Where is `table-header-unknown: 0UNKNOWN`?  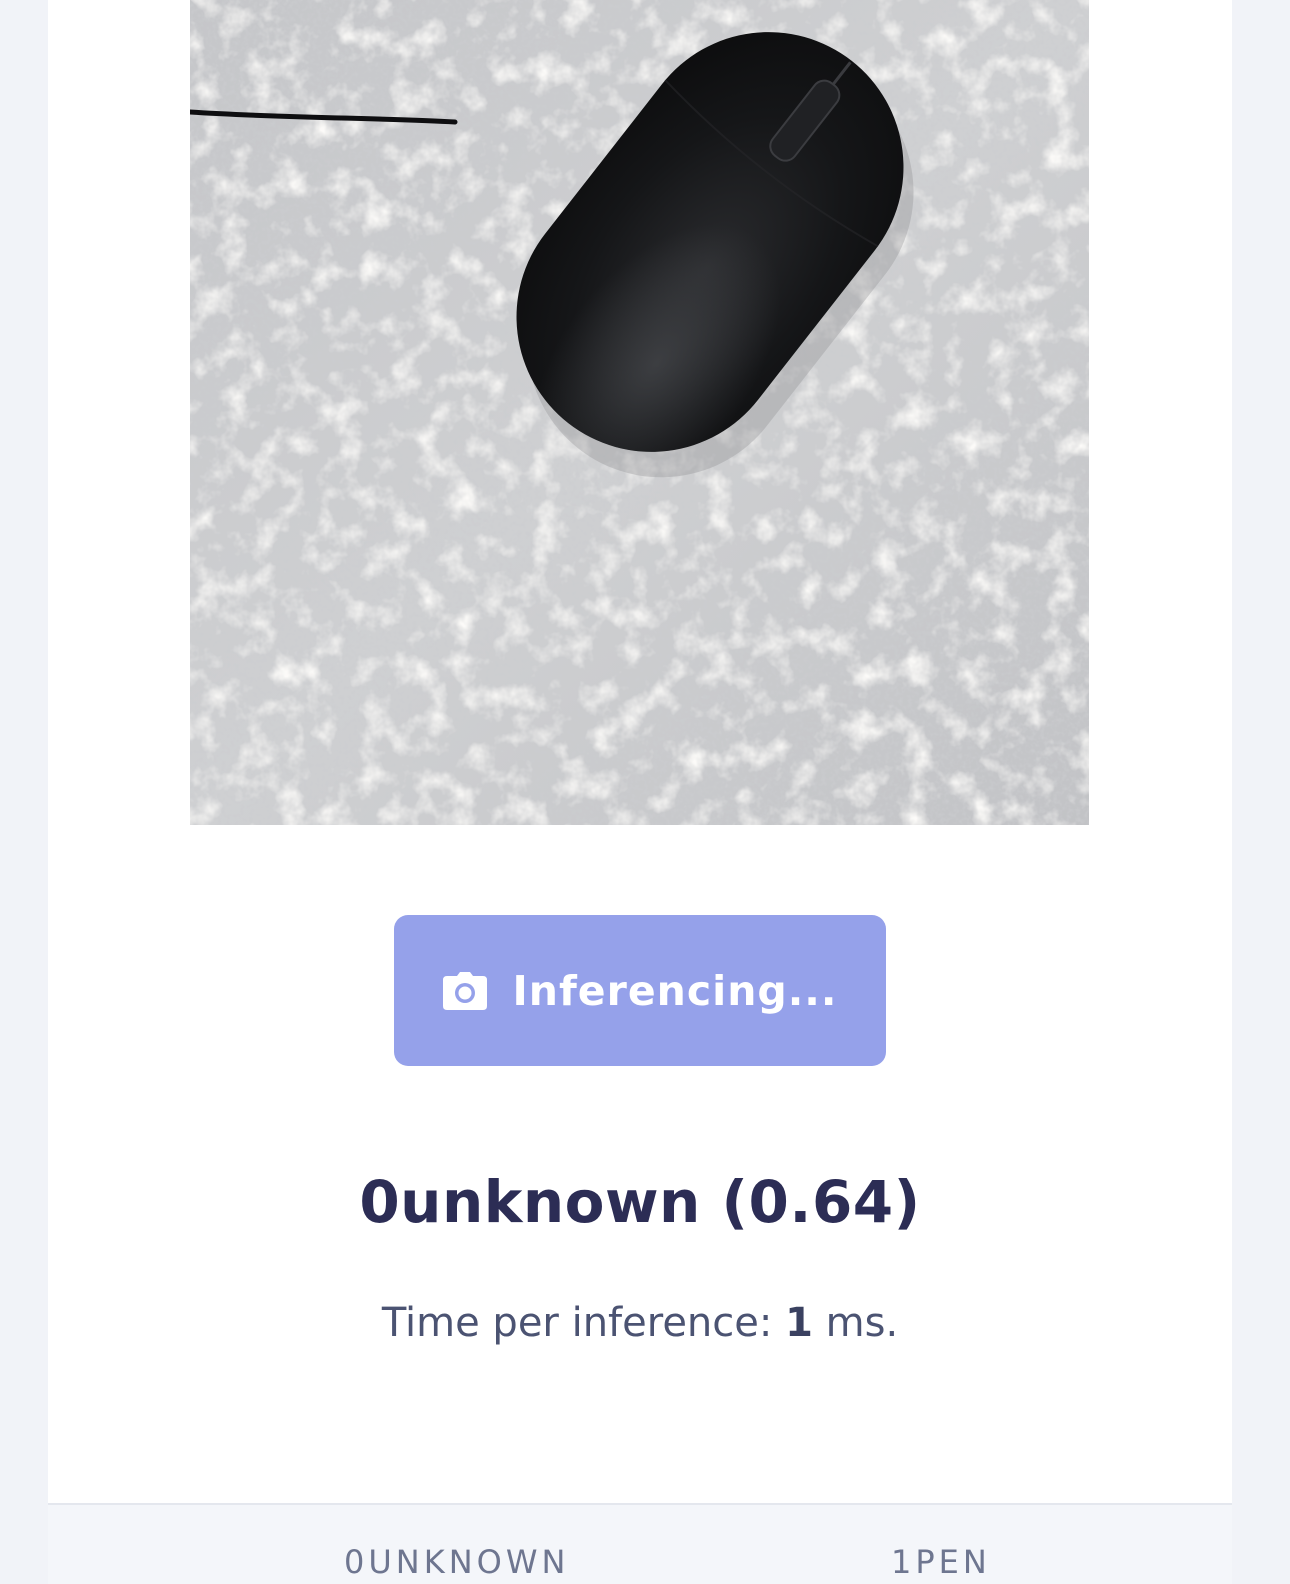 table-header-unknown: 0UNKNOWN is located at coordinates (457, 1562).